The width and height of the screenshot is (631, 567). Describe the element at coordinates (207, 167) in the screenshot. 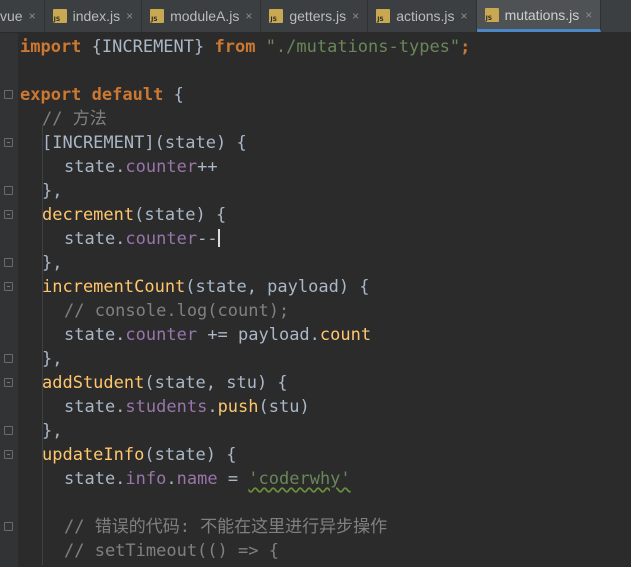

I see `code-text: ++` at that location.